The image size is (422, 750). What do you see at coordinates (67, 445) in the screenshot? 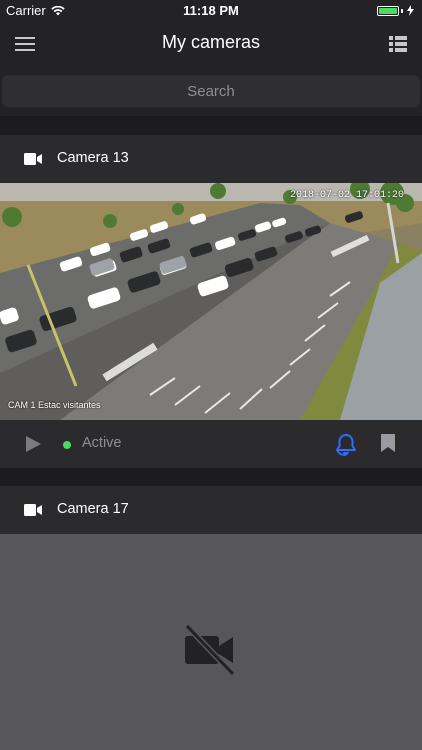
I see `status-indicator` at bounding box center [67, 445].